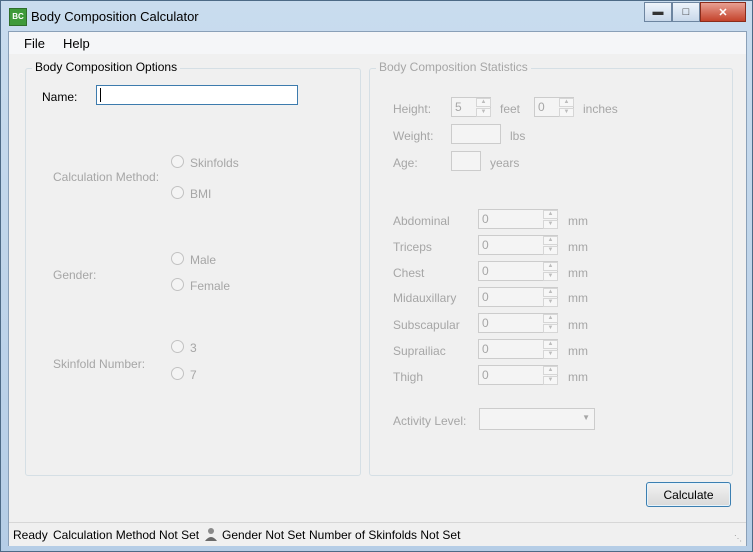 The image size is (753, 552). Describe the element at coordinates (100, 95) in the screenshot. I see `text-caret` at that location.